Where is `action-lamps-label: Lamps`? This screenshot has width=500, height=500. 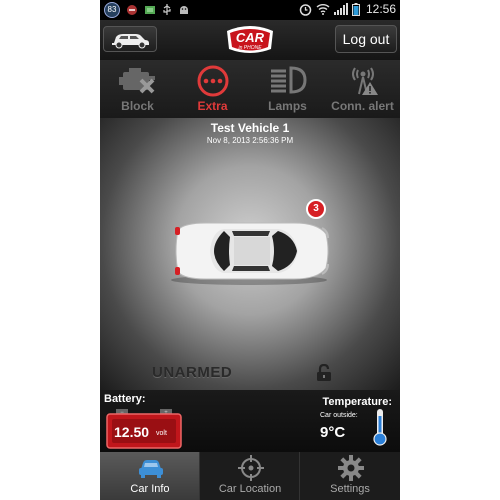
action-lamps-label: Lamps is located at coordinates (287, 106).